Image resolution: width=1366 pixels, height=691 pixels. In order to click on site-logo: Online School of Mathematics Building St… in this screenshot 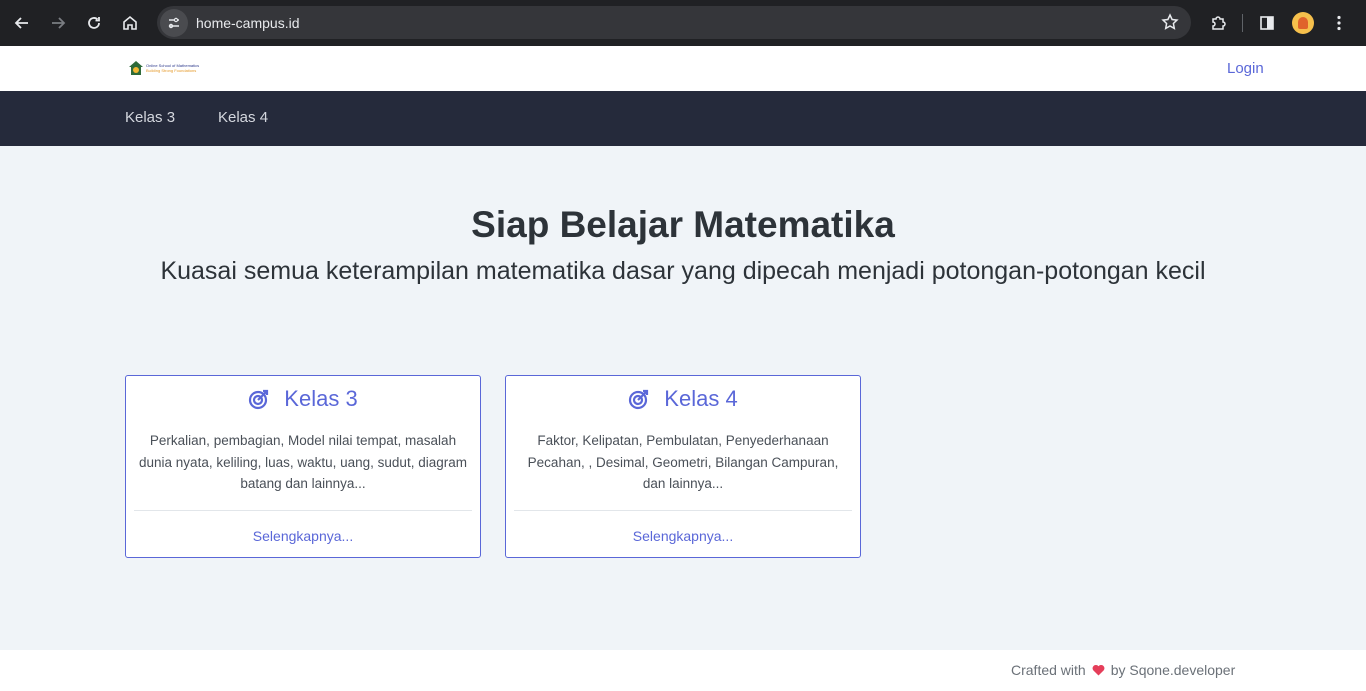, I will do `click(163, 68)`.